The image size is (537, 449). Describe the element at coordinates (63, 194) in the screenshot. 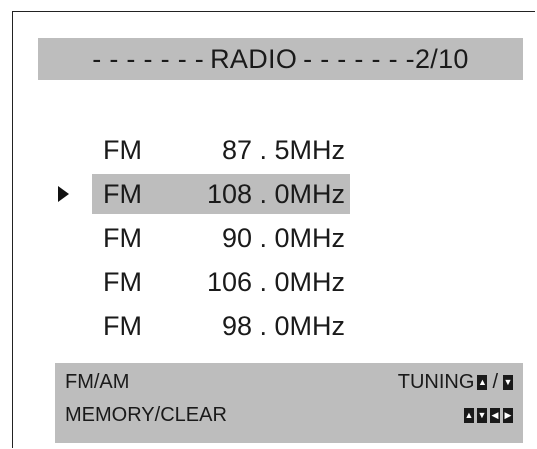

I see `selection-pointer-icon` at that location.